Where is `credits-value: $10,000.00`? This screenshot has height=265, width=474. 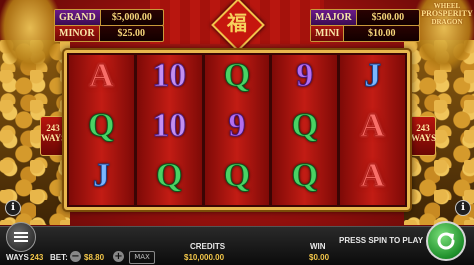 credits-value: $10,000.00 is located at coordinates (204, 257).